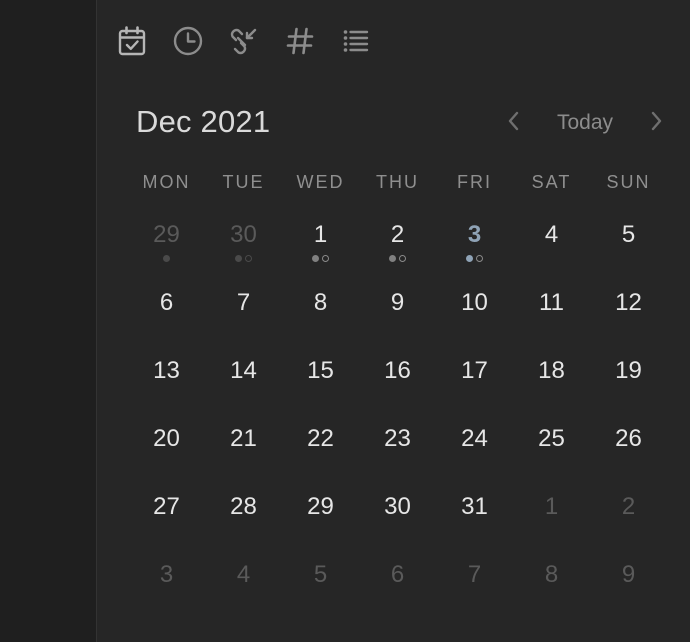  I want to click on day-number: 19, so click(628, 370).